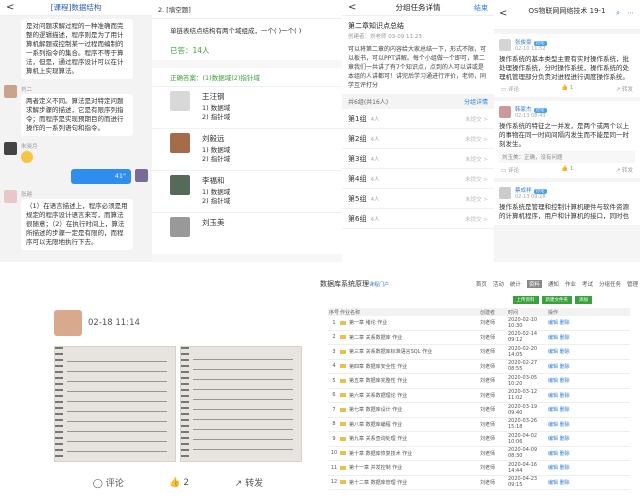 This screenshot has height=501, width=640. What do you see at coordinates (410, 424) in the screenshot?
I see `row-name-cell: 第八章 数据库编程 作业` at bounding box center [410, 424].